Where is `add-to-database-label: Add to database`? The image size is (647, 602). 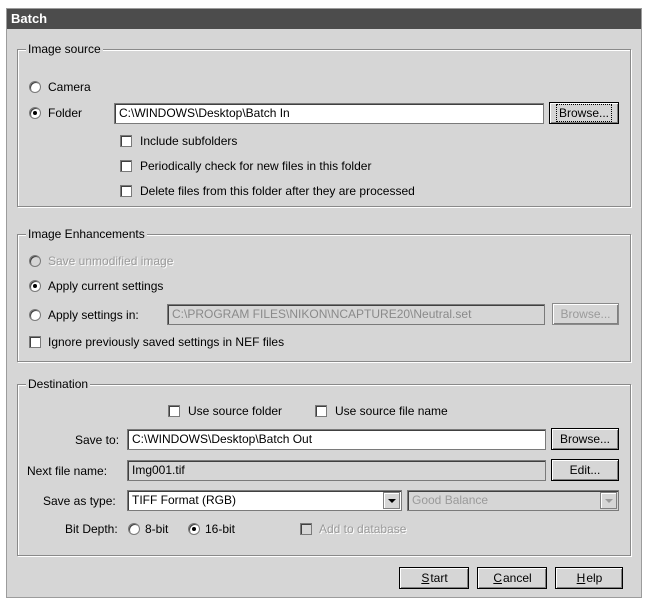
add-to-database-label: Add to database is located at coordinates (363, 529).